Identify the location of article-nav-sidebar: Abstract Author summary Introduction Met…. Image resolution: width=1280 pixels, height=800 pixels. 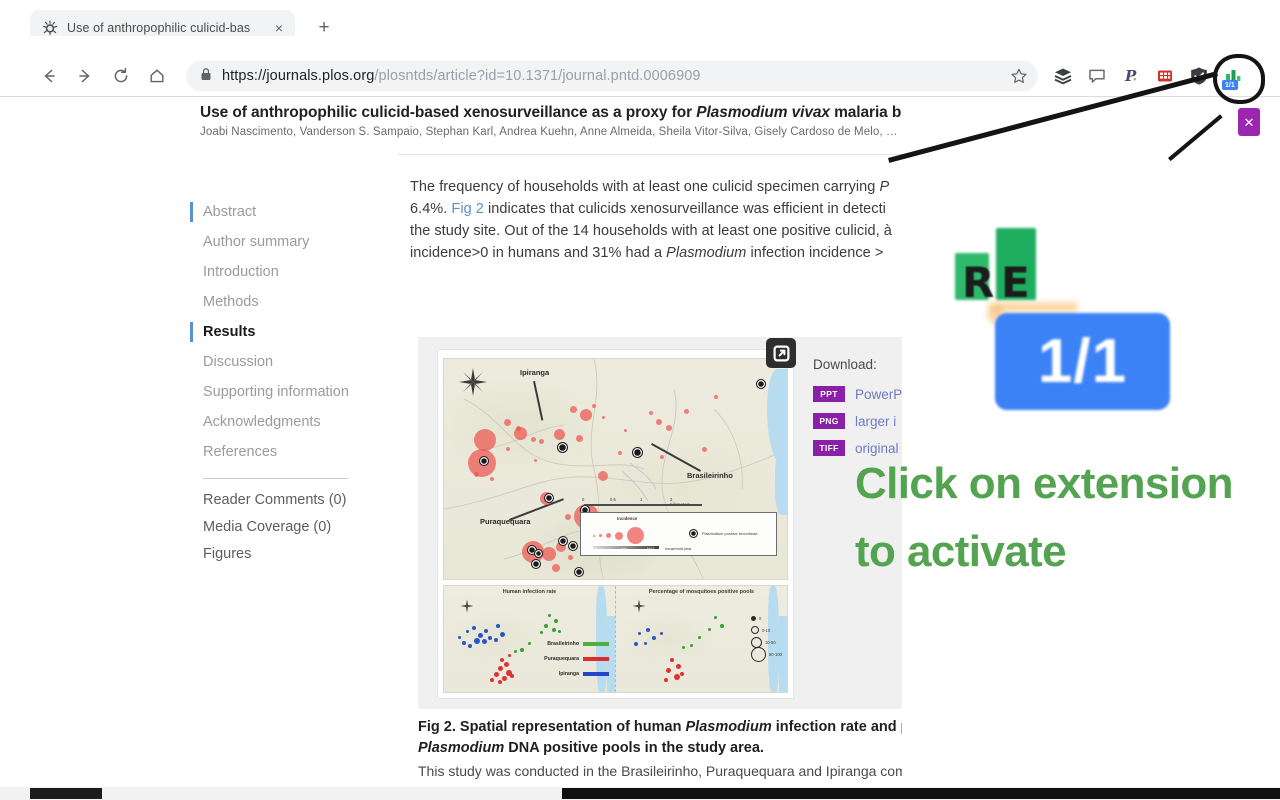
(290, 382).